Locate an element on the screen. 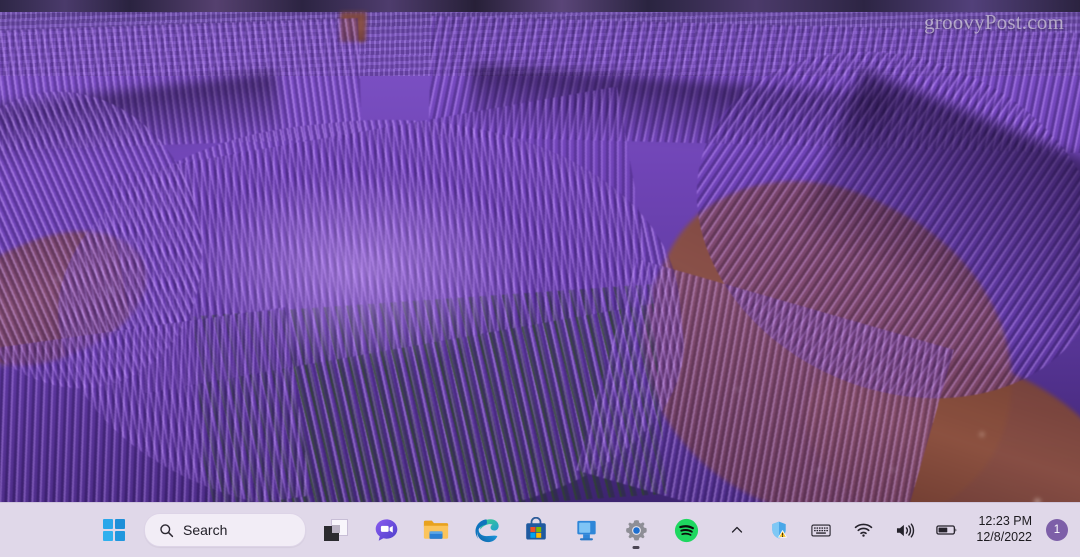 The image size is (1080, 557). tray-item-battery is located at coordinates (947, 530).